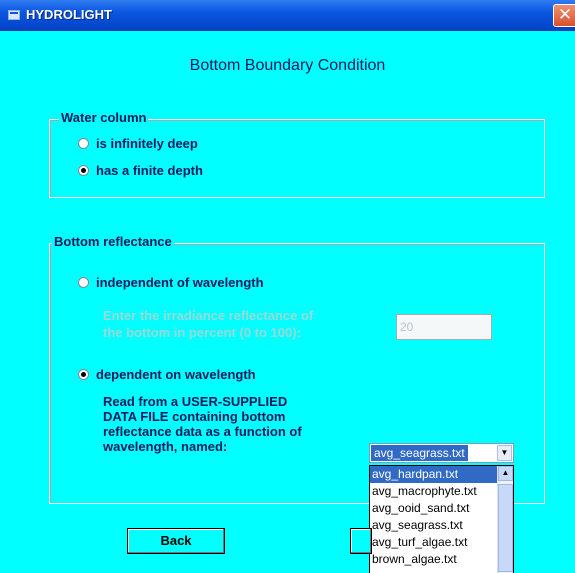  Describe the element at coordinates (113, 241) in the screenshot. I see `bottom-reflectance-legend: Bottom reflectance` at that location.